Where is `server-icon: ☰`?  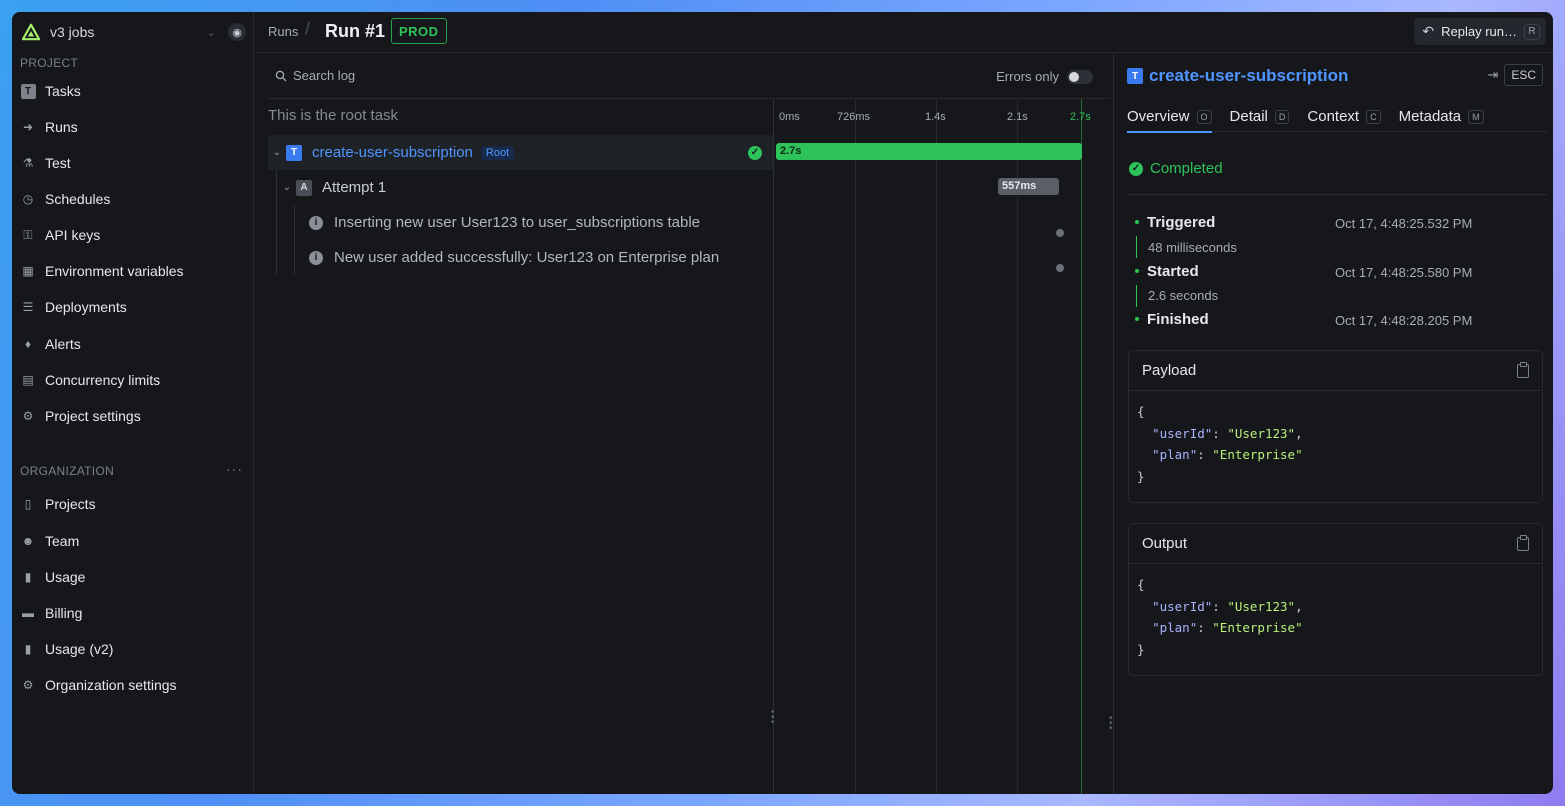
server-icon: ☰ is located at coordinates (28, 307).